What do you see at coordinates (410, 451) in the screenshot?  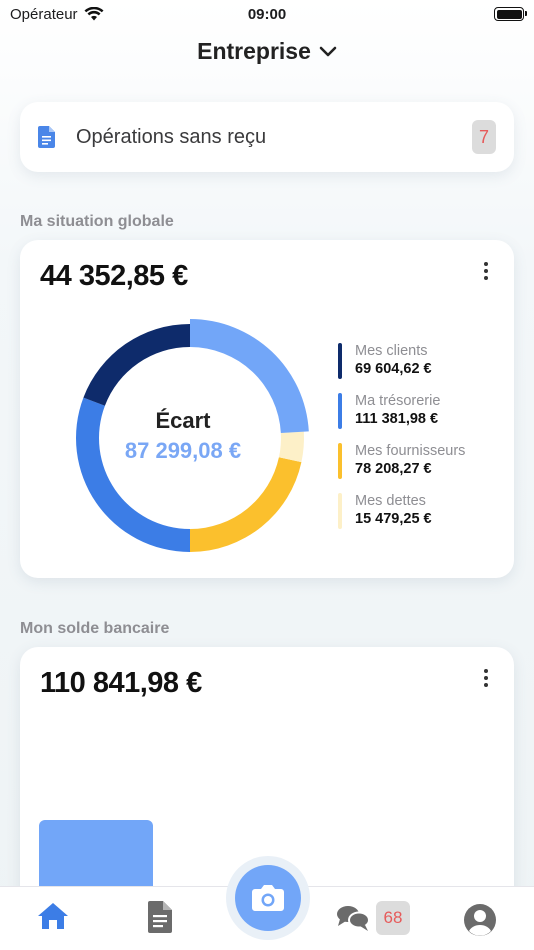 I see `legend-name: Mes fournisseurs` at bounding box center [410, 451].